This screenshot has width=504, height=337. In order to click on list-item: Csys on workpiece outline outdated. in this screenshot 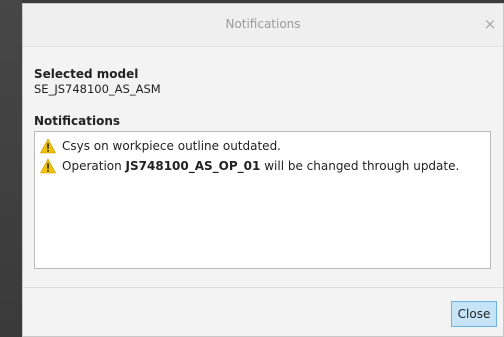, I will do `click(262, 146)`.